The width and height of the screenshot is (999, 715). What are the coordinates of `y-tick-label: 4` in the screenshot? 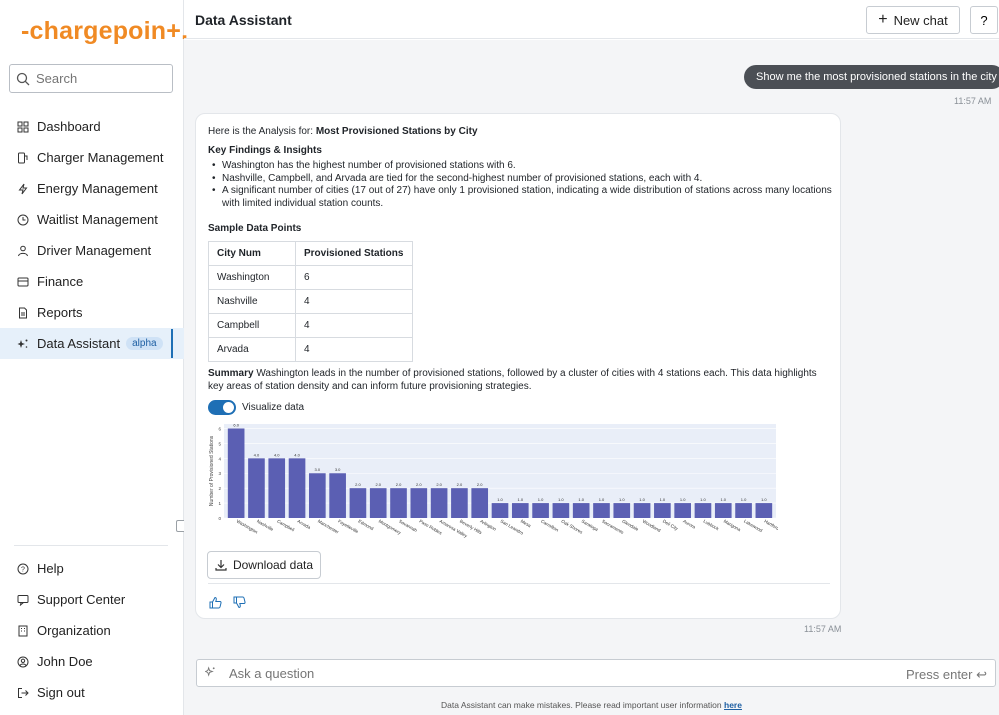 It's located at (219, 458).